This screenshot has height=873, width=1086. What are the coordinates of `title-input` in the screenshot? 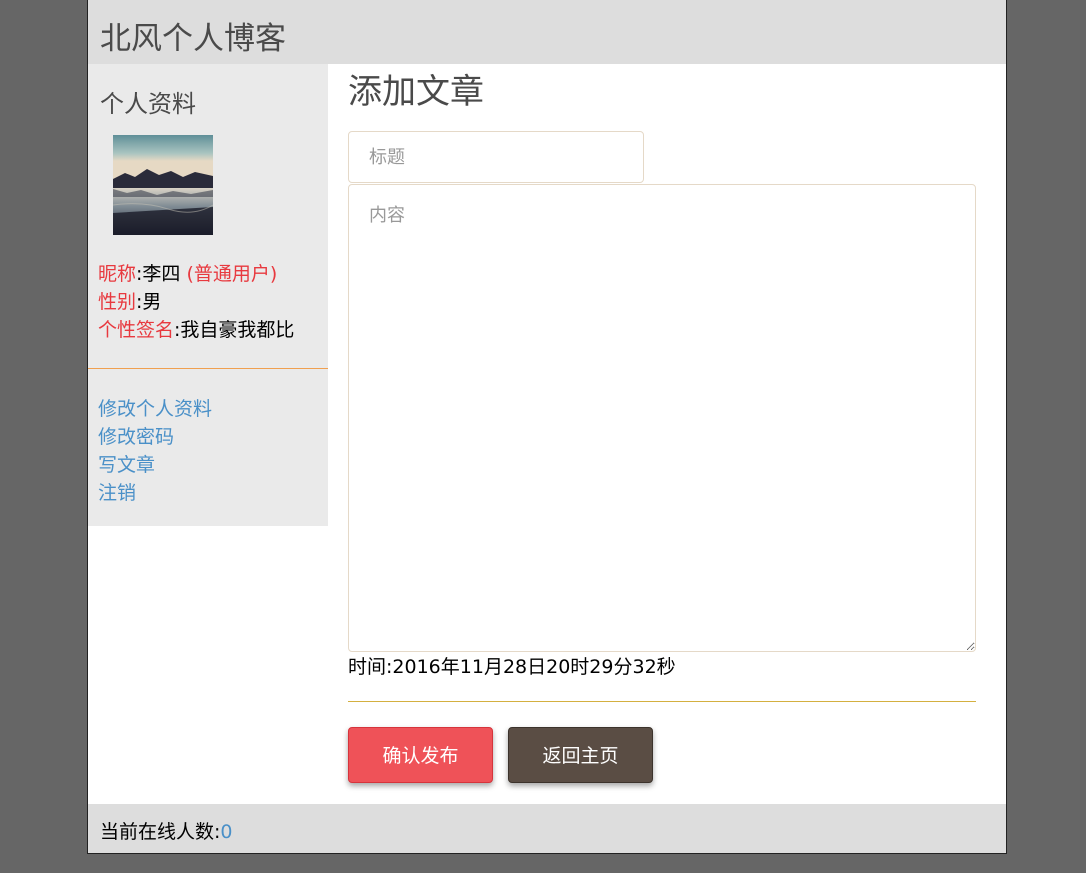 It's located at (496, 157).